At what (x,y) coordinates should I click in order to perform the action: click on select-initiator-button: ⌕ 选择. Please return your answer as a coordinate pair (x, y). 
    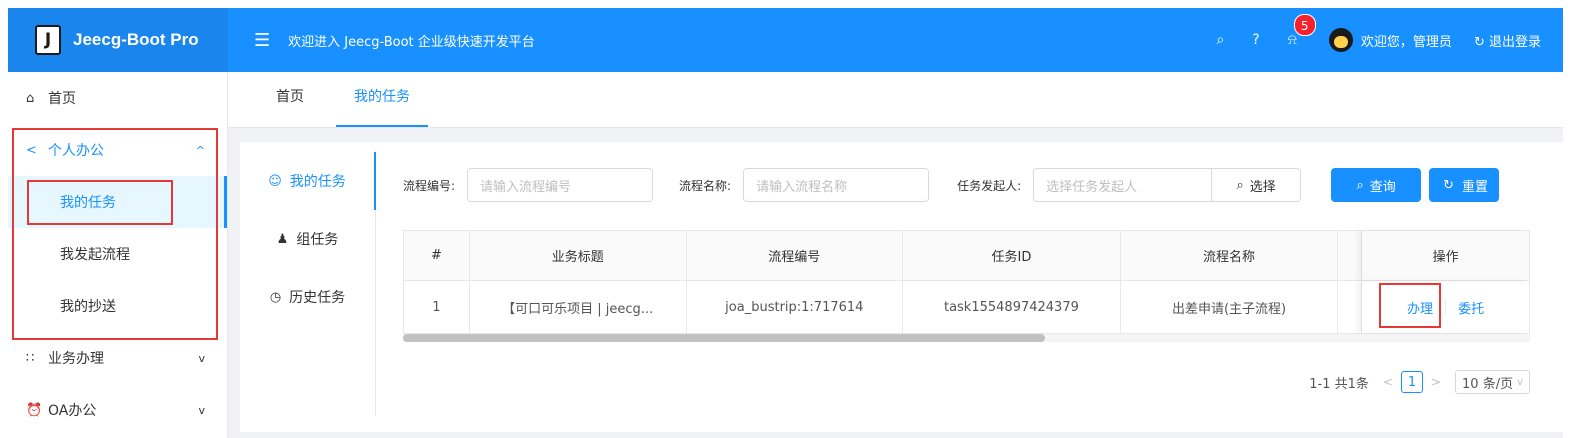
    Looking at the image, I should click on (1256, 185).